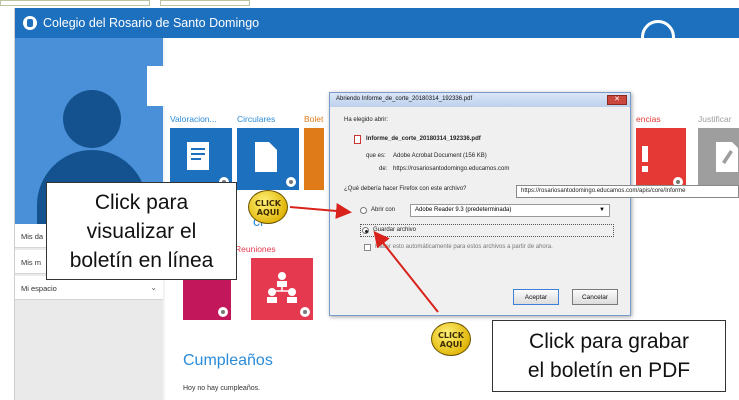  Describe the element at coordinates (364, 257) in the screenshot. I see `annotation-arrows` at that location.